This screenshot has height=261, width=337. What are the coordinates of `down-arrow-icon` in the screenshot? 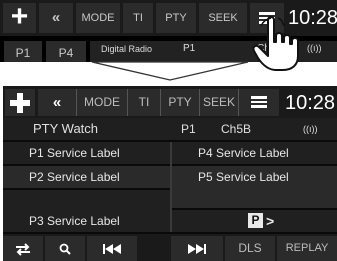 It's located at (170, 71).